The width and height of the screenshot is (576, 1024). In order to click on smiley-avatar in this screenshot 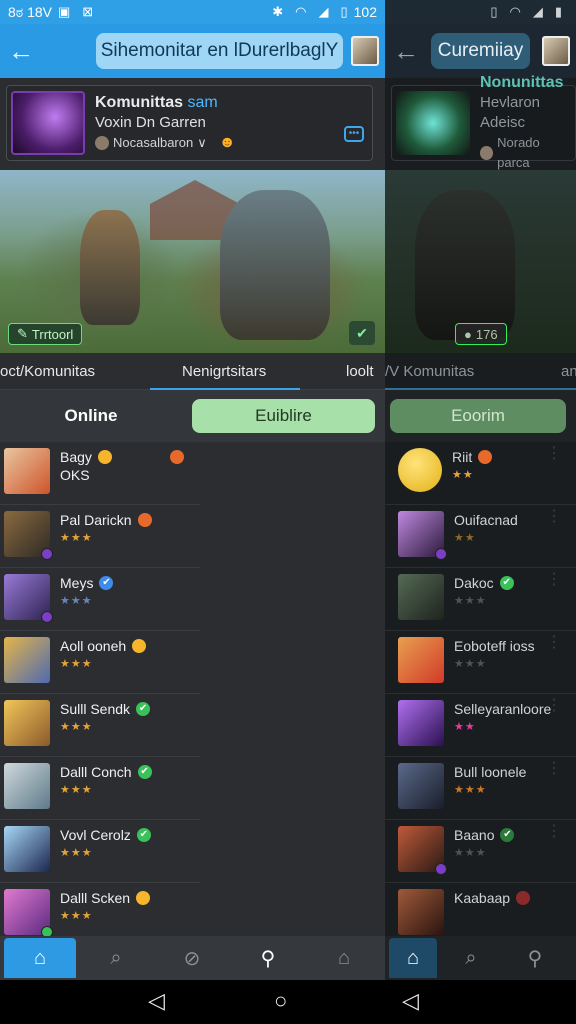, I will do `click(420, 470)`.